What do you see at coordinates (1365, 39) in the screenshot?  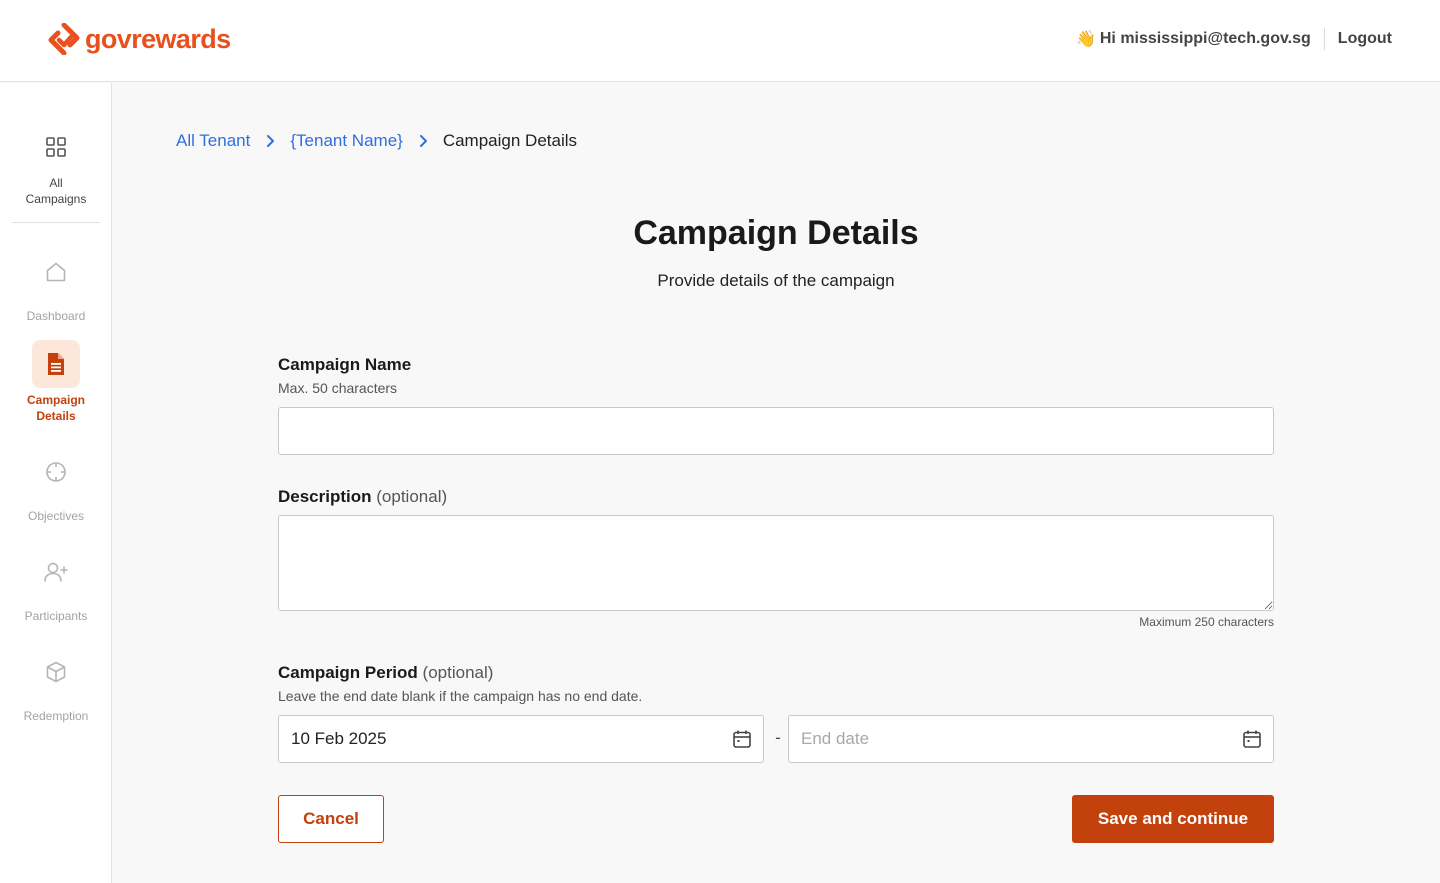 I see `logout-button: Logout` at bounding box center [1365, 39].